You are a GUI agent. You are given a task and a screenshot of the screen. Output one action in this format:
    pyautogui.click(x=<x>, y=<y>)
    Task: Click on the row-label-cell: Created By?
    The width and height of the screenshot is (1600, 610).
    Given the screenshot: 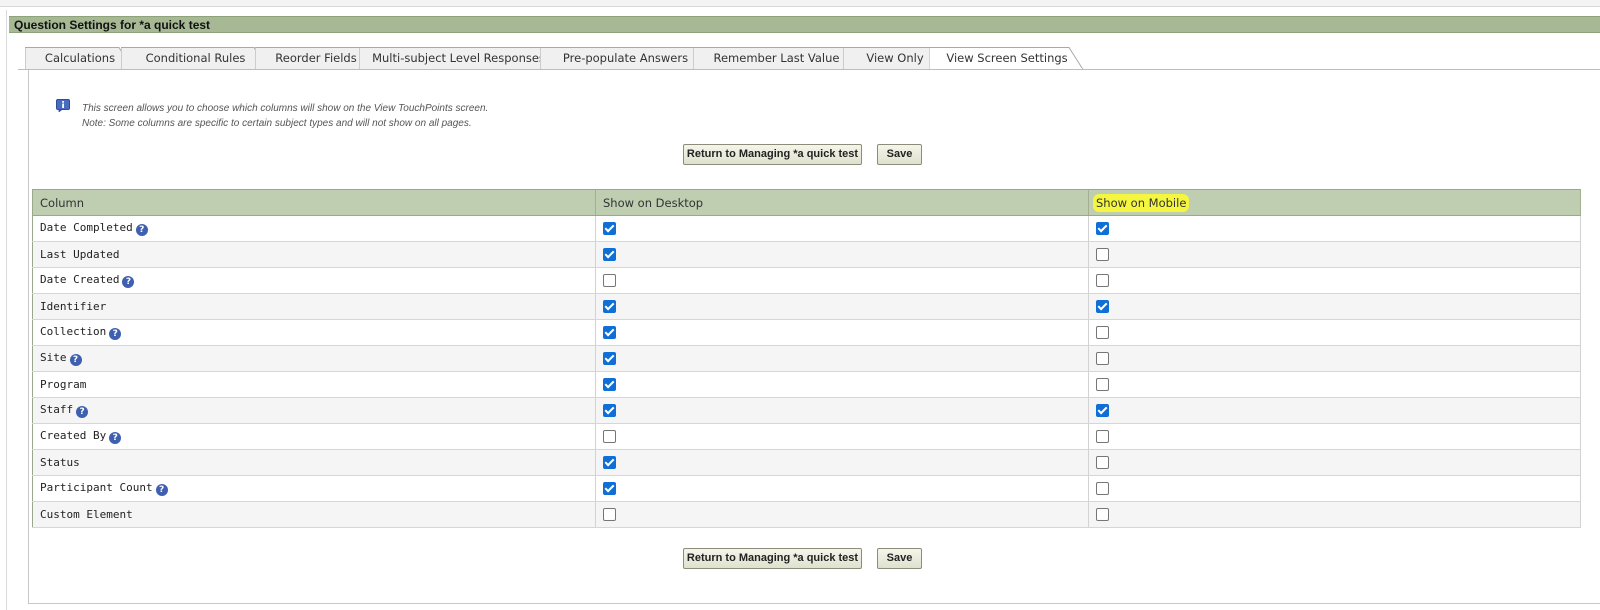 What is the action you would take?
    pyautogui.click(x=314, y=436)
    